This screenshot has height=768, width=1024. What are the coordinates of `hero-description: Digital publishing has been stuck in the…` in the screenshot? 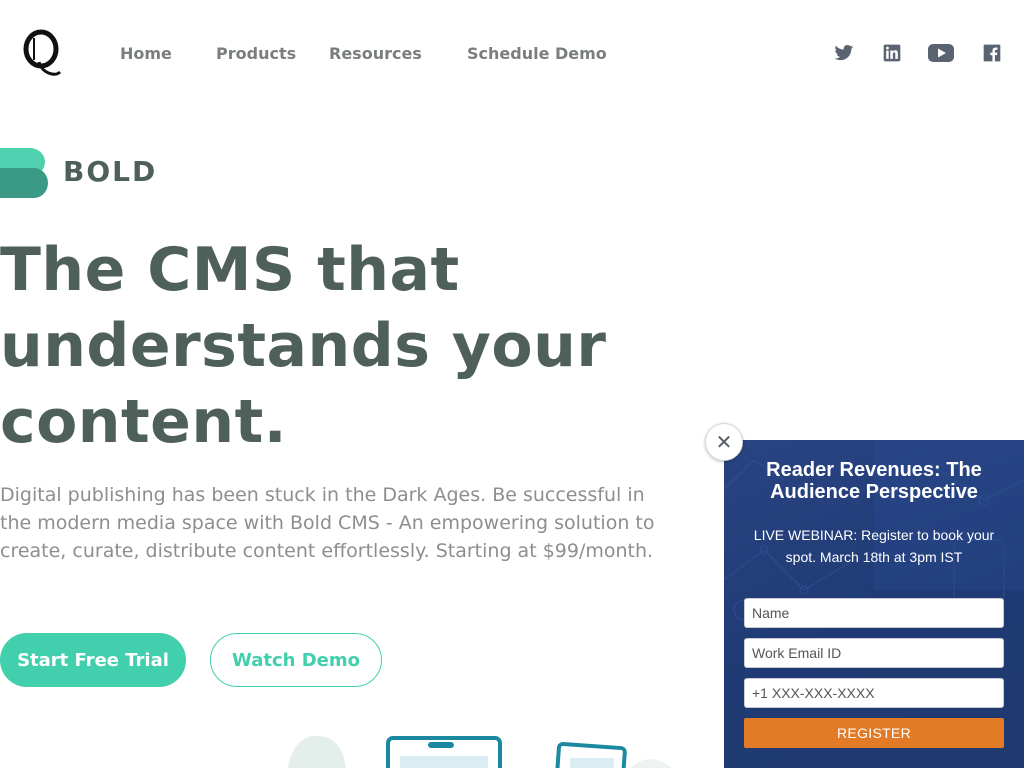 It's located at (327, 523).